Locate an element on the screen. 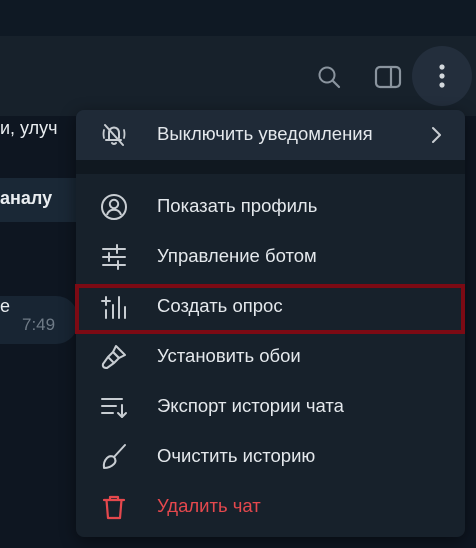 The width and height of the screenshot is (476, 548). sidebar-panel-icon is located at coordinates (388, 77).